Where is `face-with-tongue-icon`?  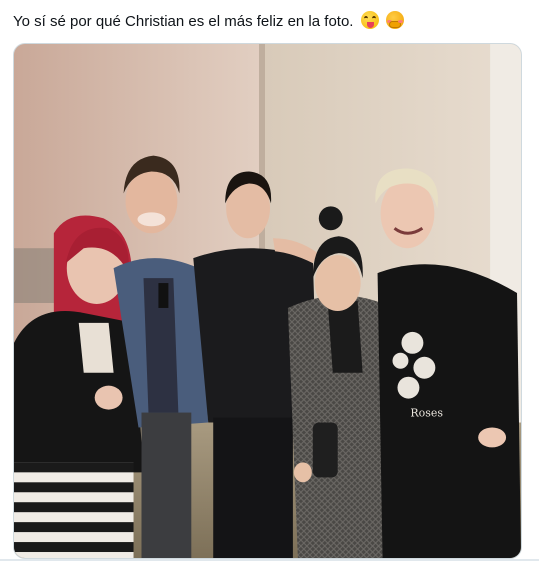 face-with-tongue-icon is located at coordinates (369, 20).